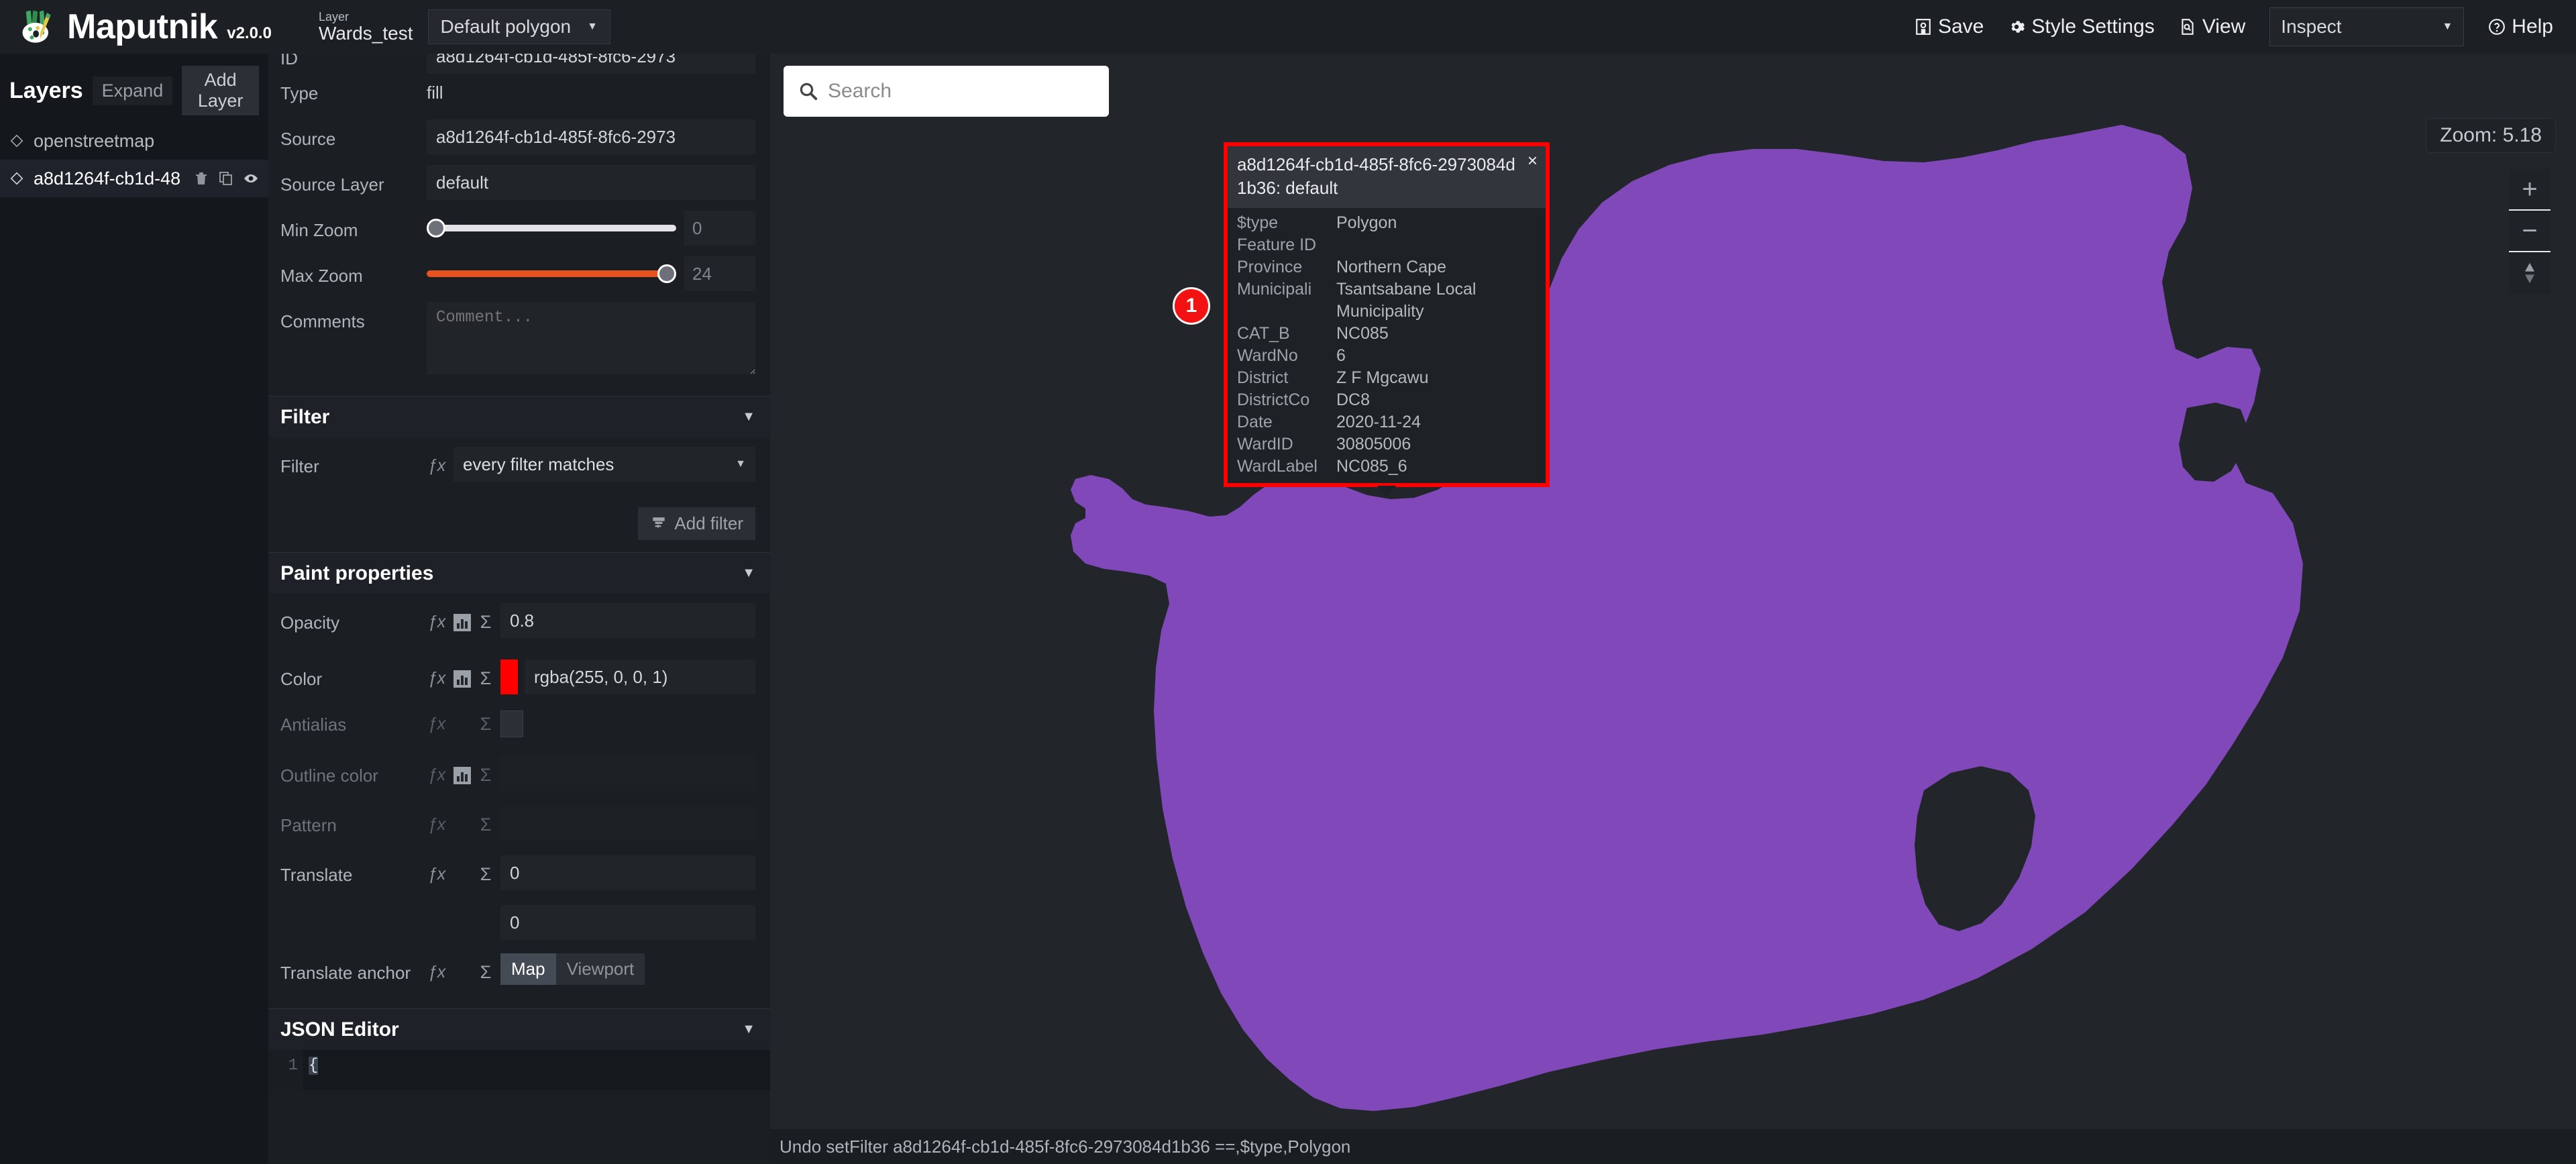  I want to click on add-layer-button: Add Layer, so click(220, 90).